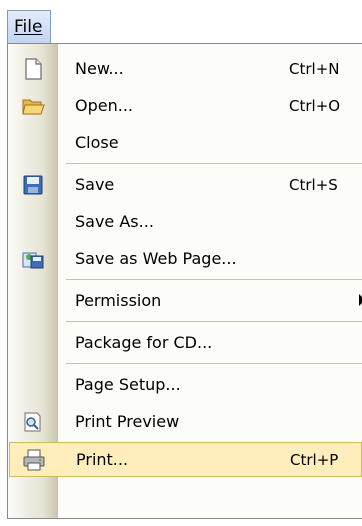  I want to click on file-menu-label: File, so click(28, 27).